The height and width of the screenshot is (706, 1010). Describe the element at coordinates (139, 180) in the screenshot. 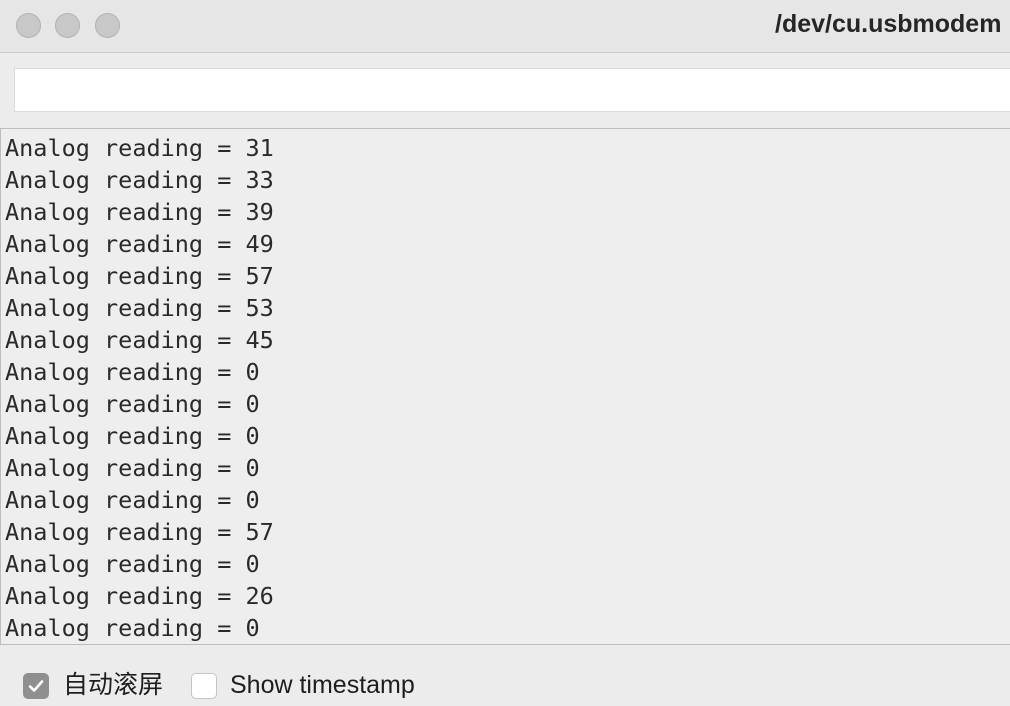

I see `serial-output-line: Analog reading = 33` at that location.